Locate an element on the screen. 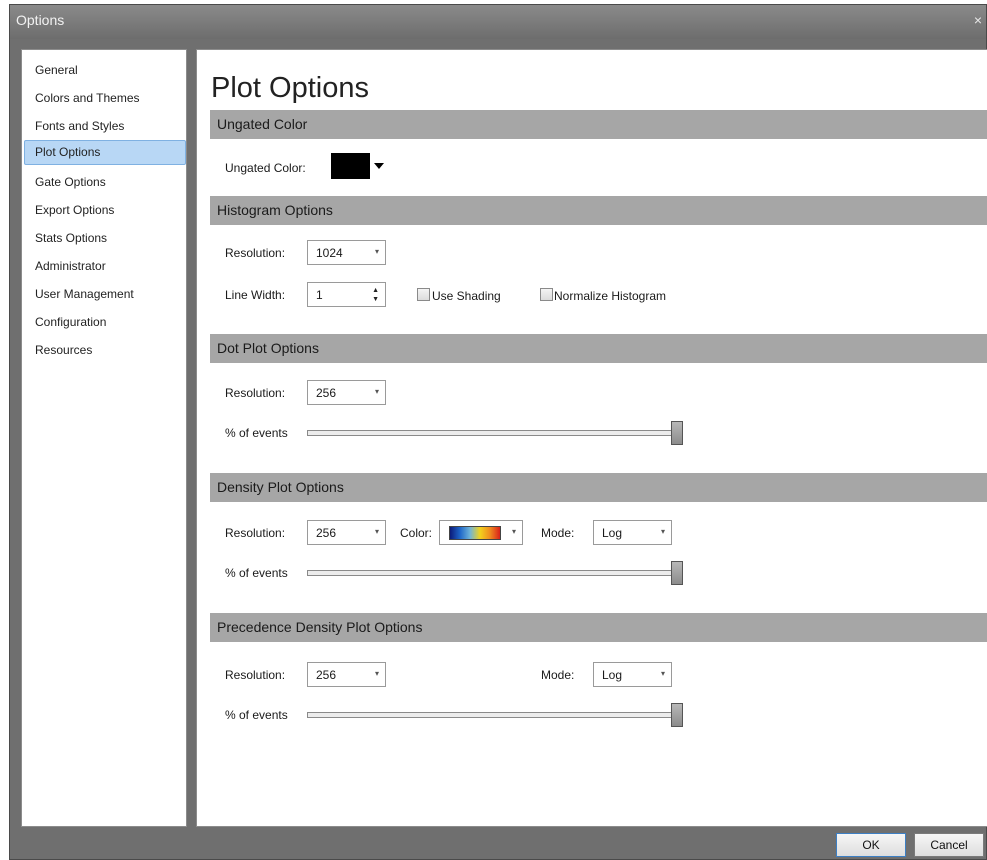 The height and width of the screenshot is (860, 987). dot-plot-options-header: Dot Plot Options is located at coordinates (598, 348).